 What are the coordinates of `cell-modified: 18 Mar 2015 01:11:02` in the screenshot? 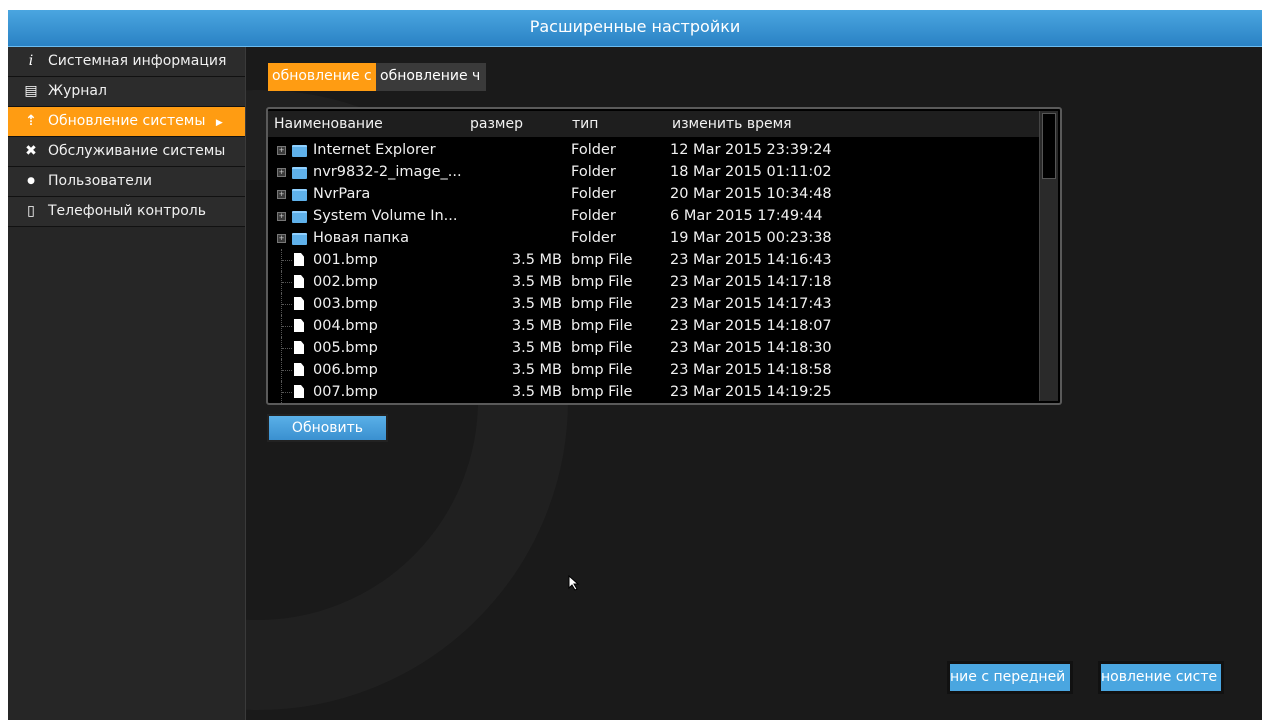 It's located at (751, 172).